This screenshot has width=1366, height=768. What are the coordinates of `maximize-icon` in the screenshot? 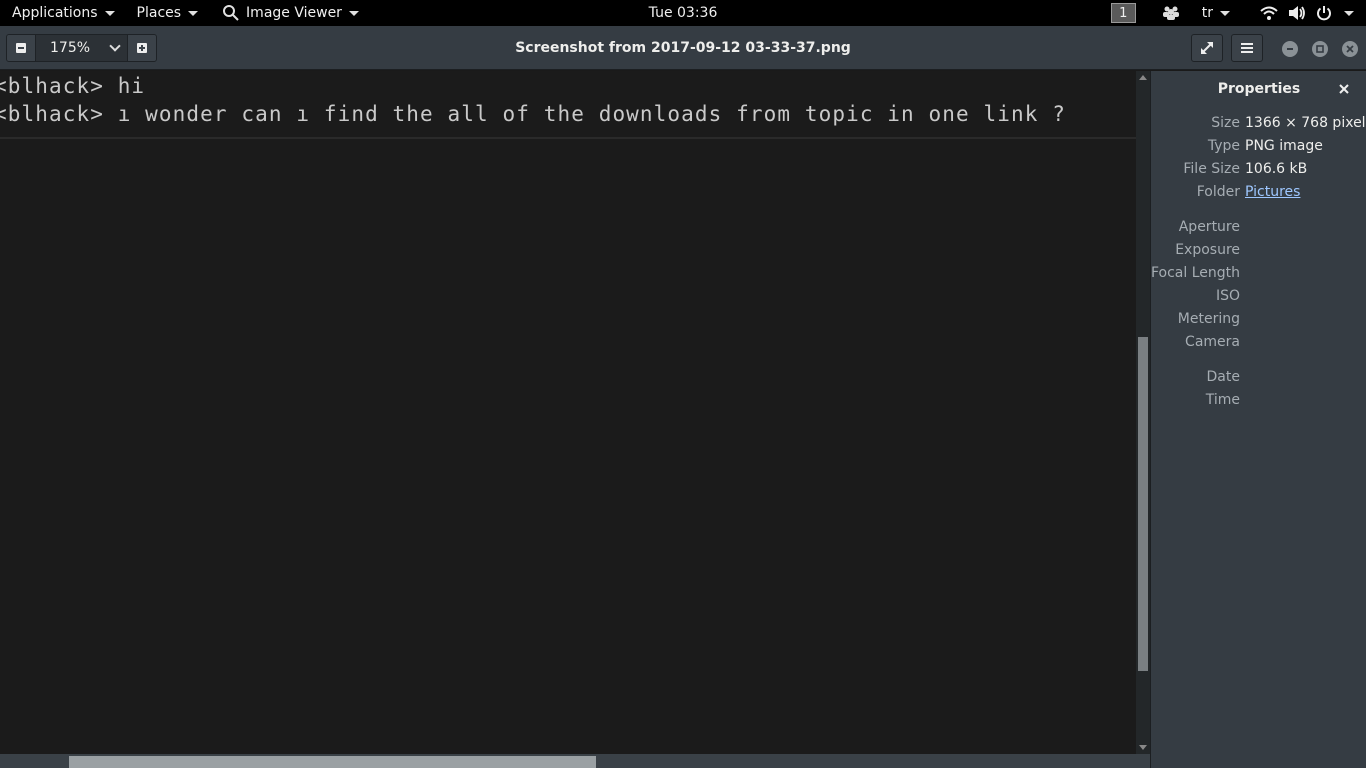 It's located at (1320, 49).